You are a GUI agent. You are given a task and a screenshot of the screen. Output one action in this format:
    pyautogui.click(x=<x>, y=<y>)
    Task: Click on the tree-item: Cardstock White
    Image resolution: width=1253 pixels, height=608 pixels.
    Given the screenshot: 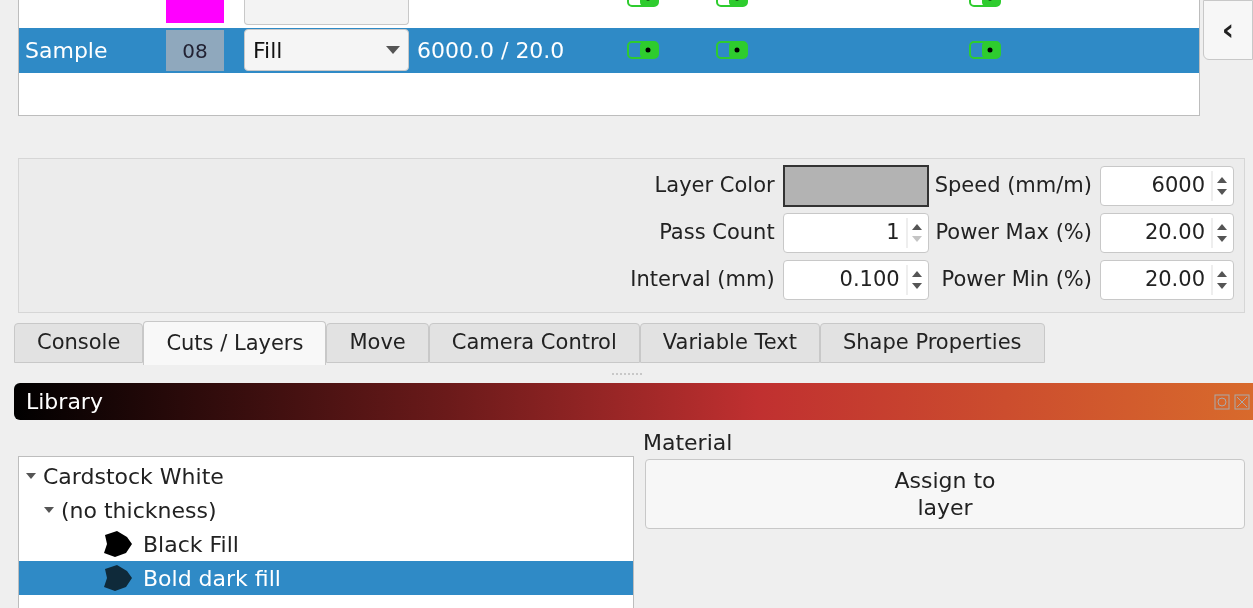 What is the action you would take?
    pyautogui.click(x=326, y=476)
    